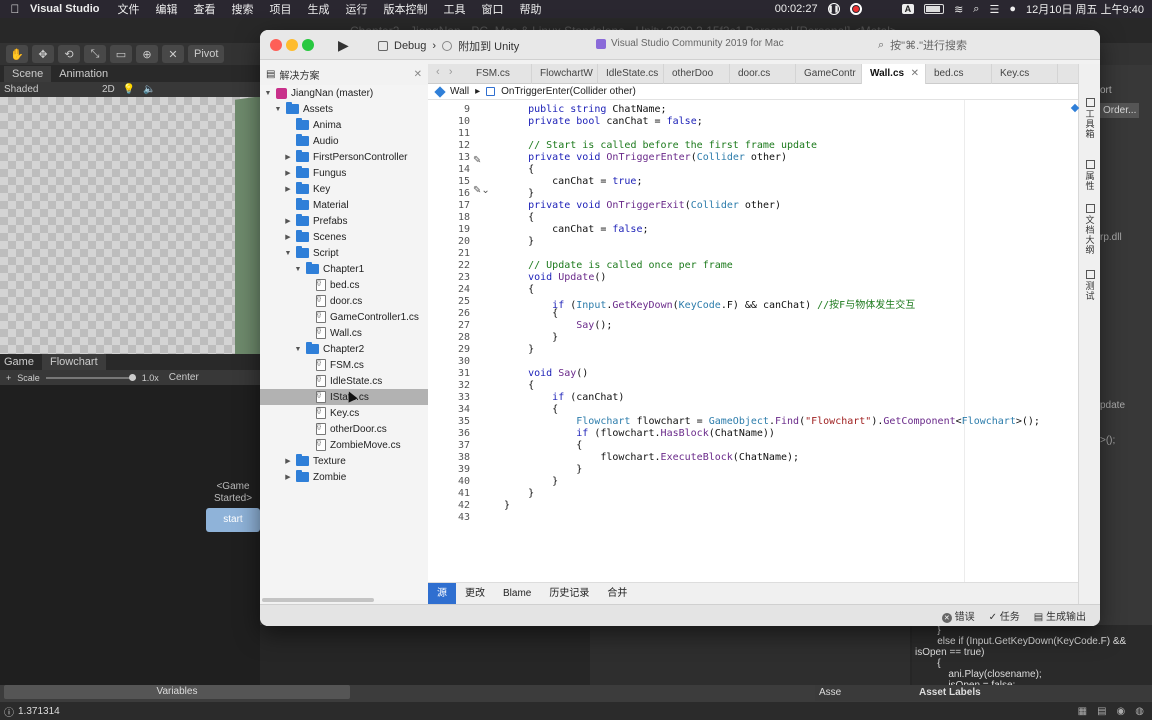 Image resolution: width=1152 pixels, height=720 pixels. What do you see at coordinates (344, 365) in the screenshot?
I see `tree-item-file: FSM.cs` at bounding box center [344, 365].